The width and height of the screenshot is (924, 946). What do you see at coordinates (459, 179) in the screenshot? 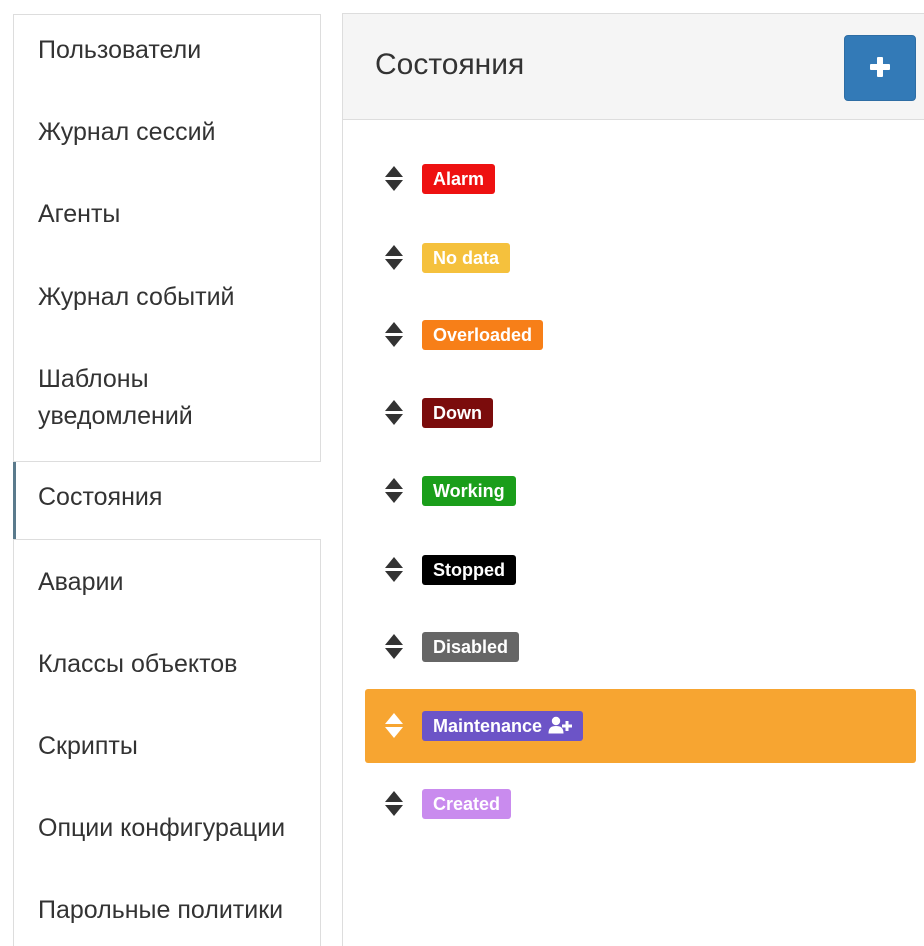
I see `state-badge: Alarm` at bounding box center [459, 179].